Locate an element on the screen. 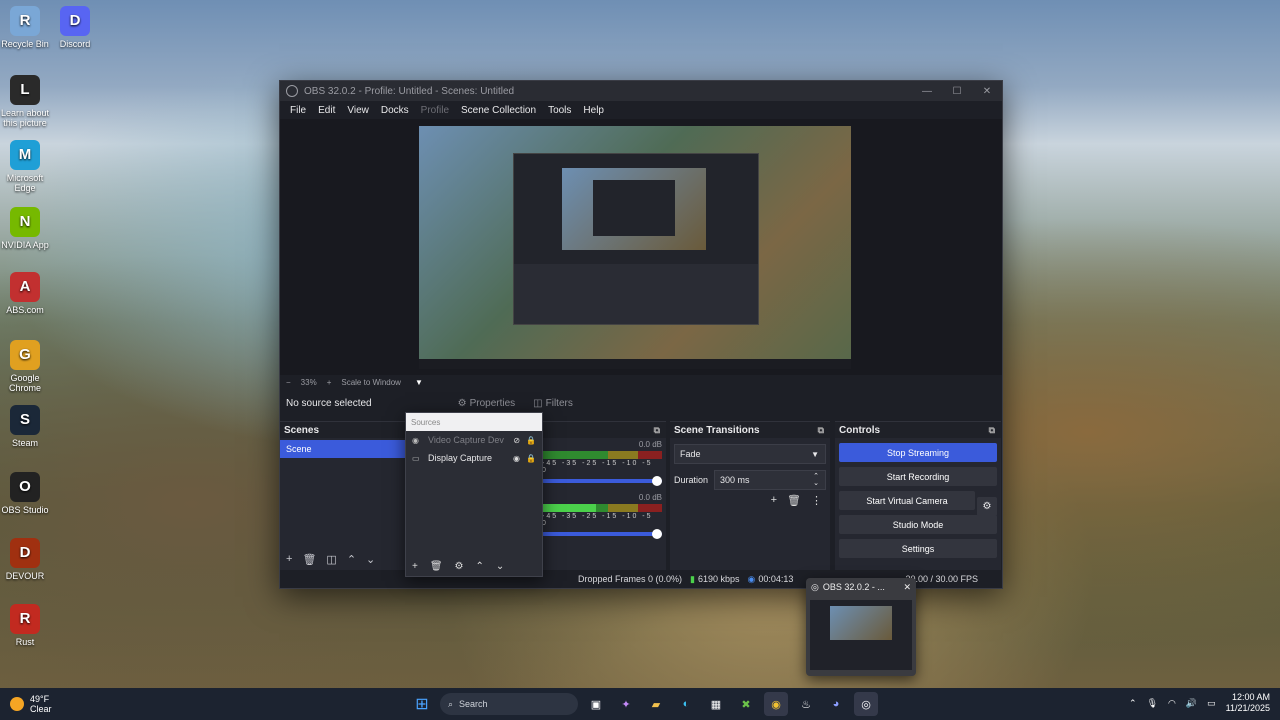 This screenshot has height=720, width=1280. menu-scene-collection: Scene Collection is located at coordinates (498, 110).